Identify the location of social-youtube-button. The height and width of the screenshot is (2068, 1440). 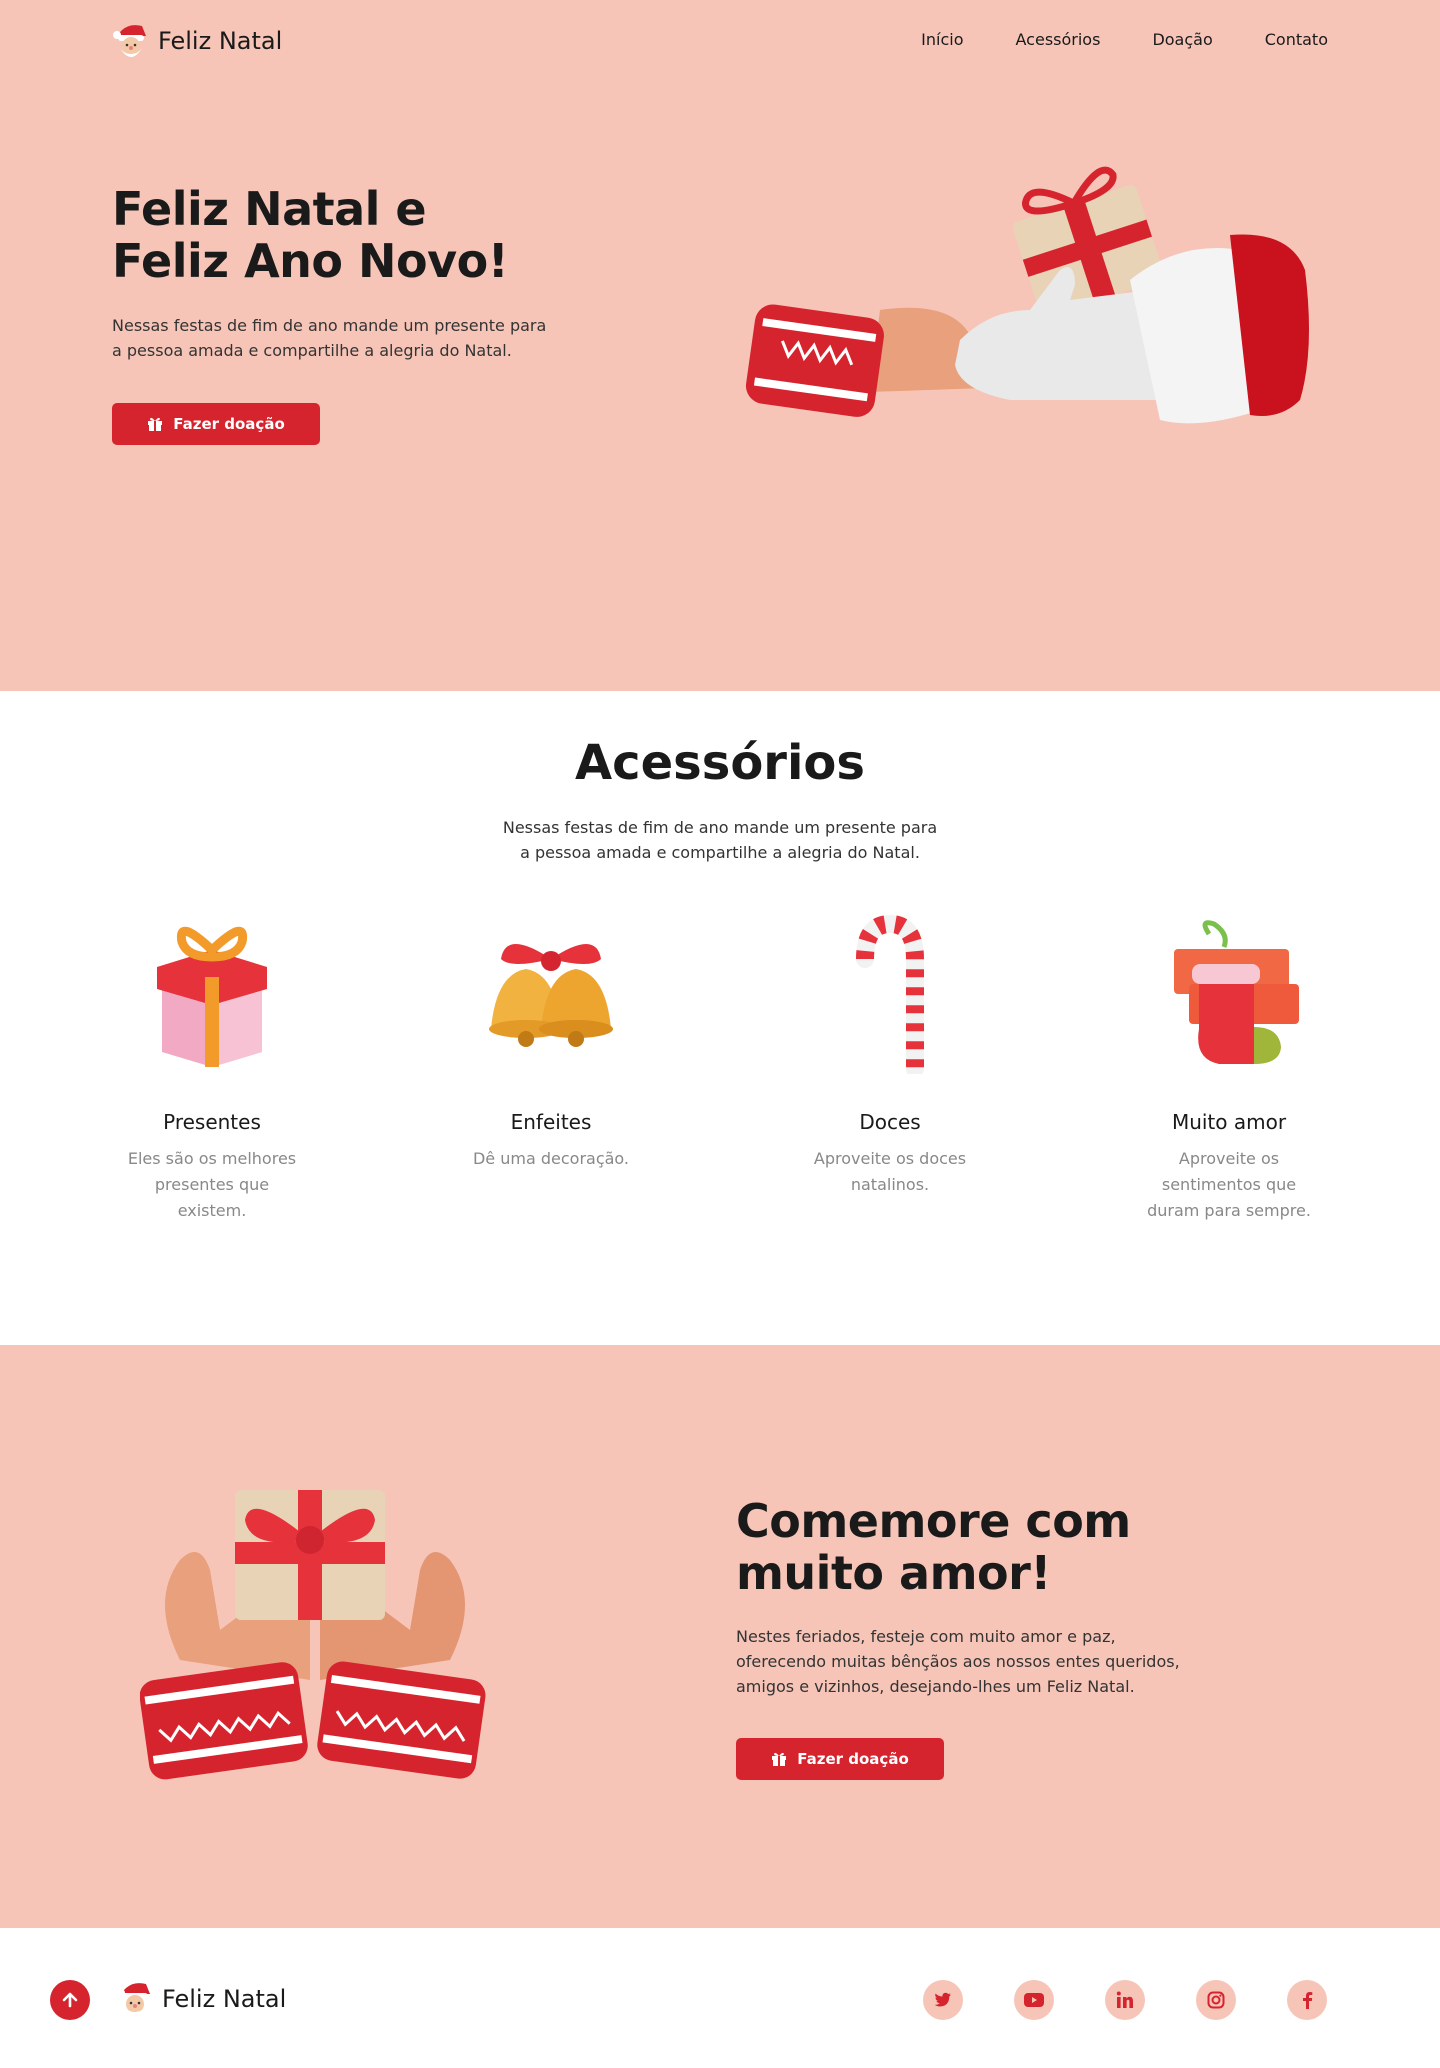
(1034, 2000).